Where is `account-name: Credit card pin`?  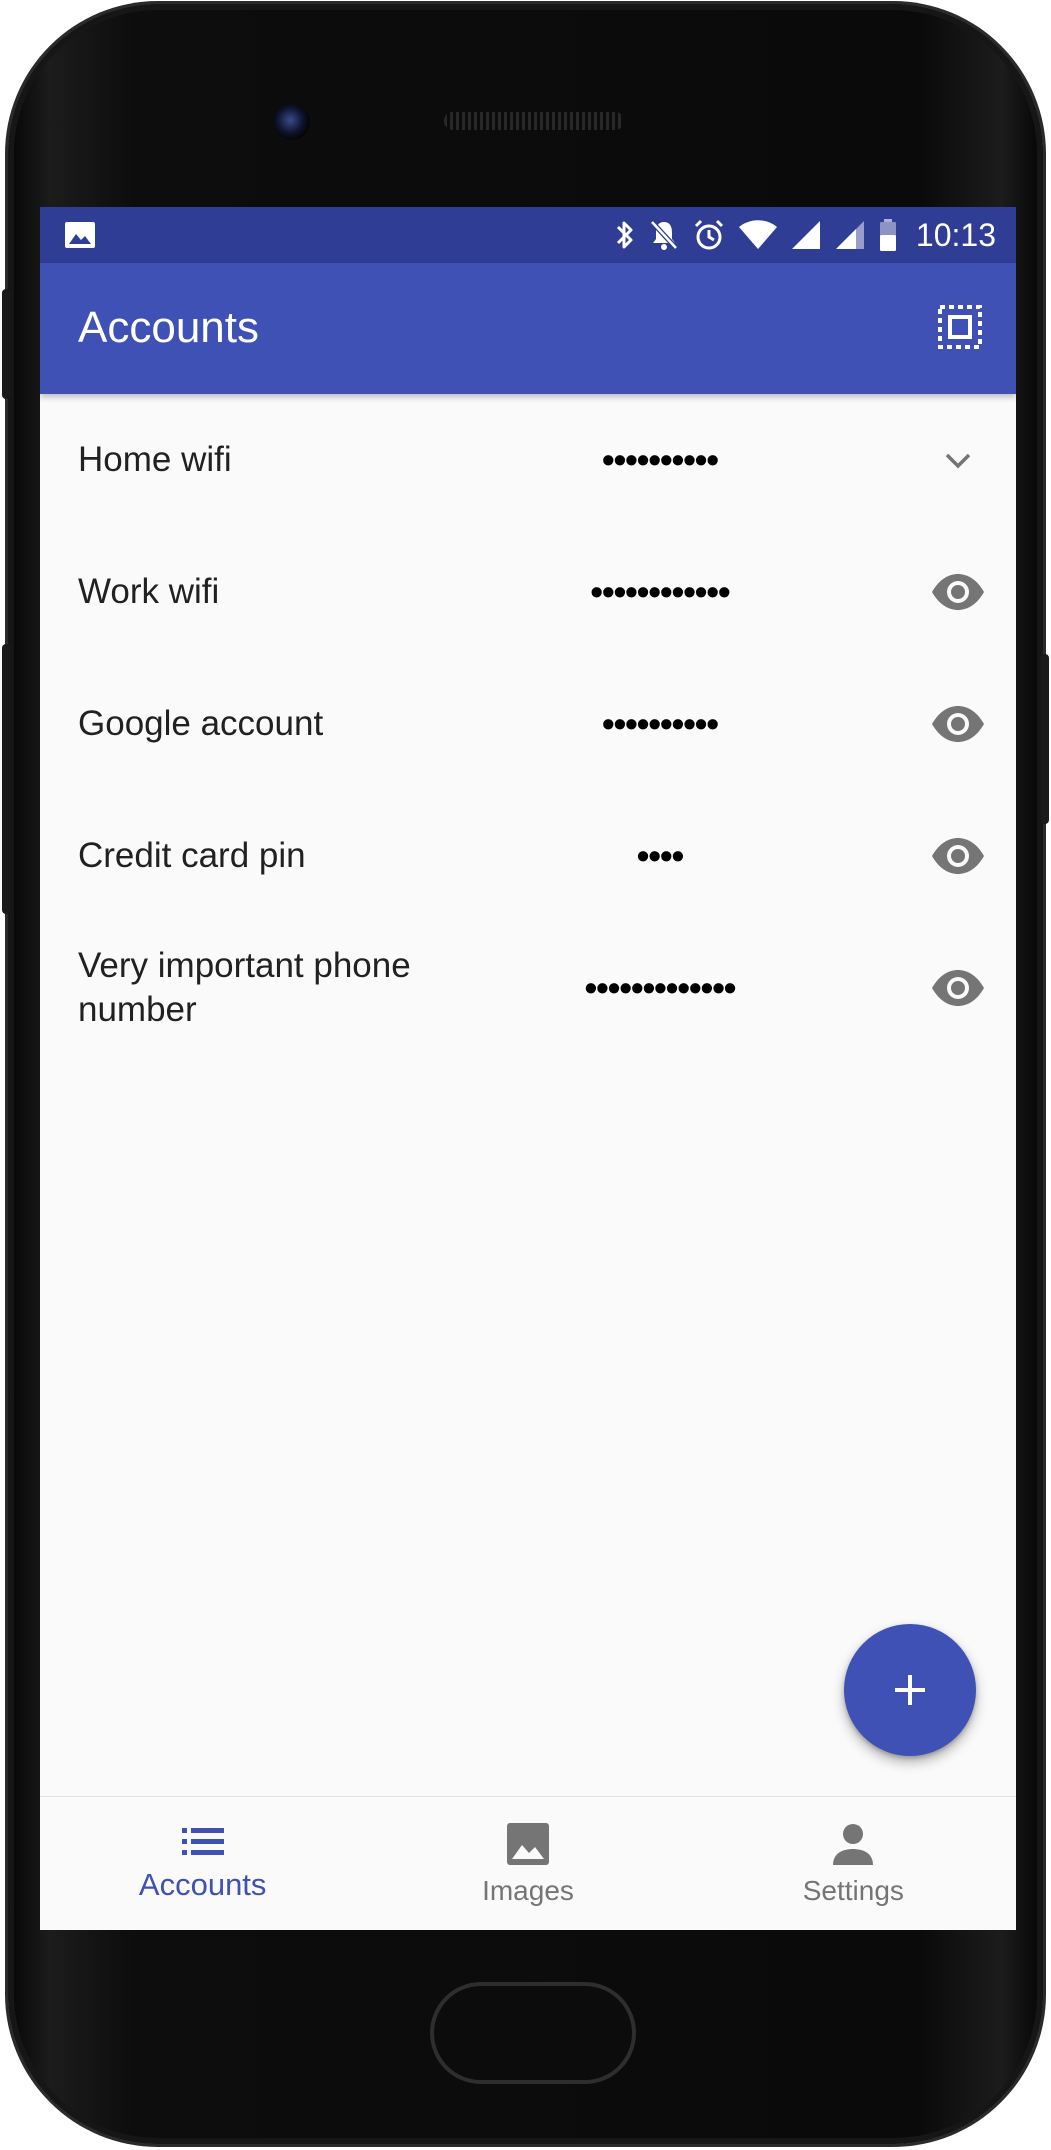
account-name: Credit card pin is located at coordinates (192, 855).